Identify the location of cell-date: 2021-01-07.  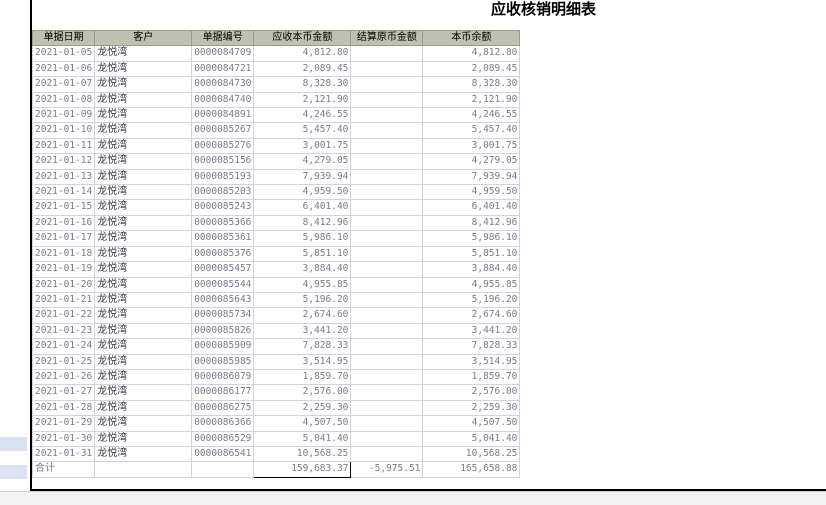
(63, 84).